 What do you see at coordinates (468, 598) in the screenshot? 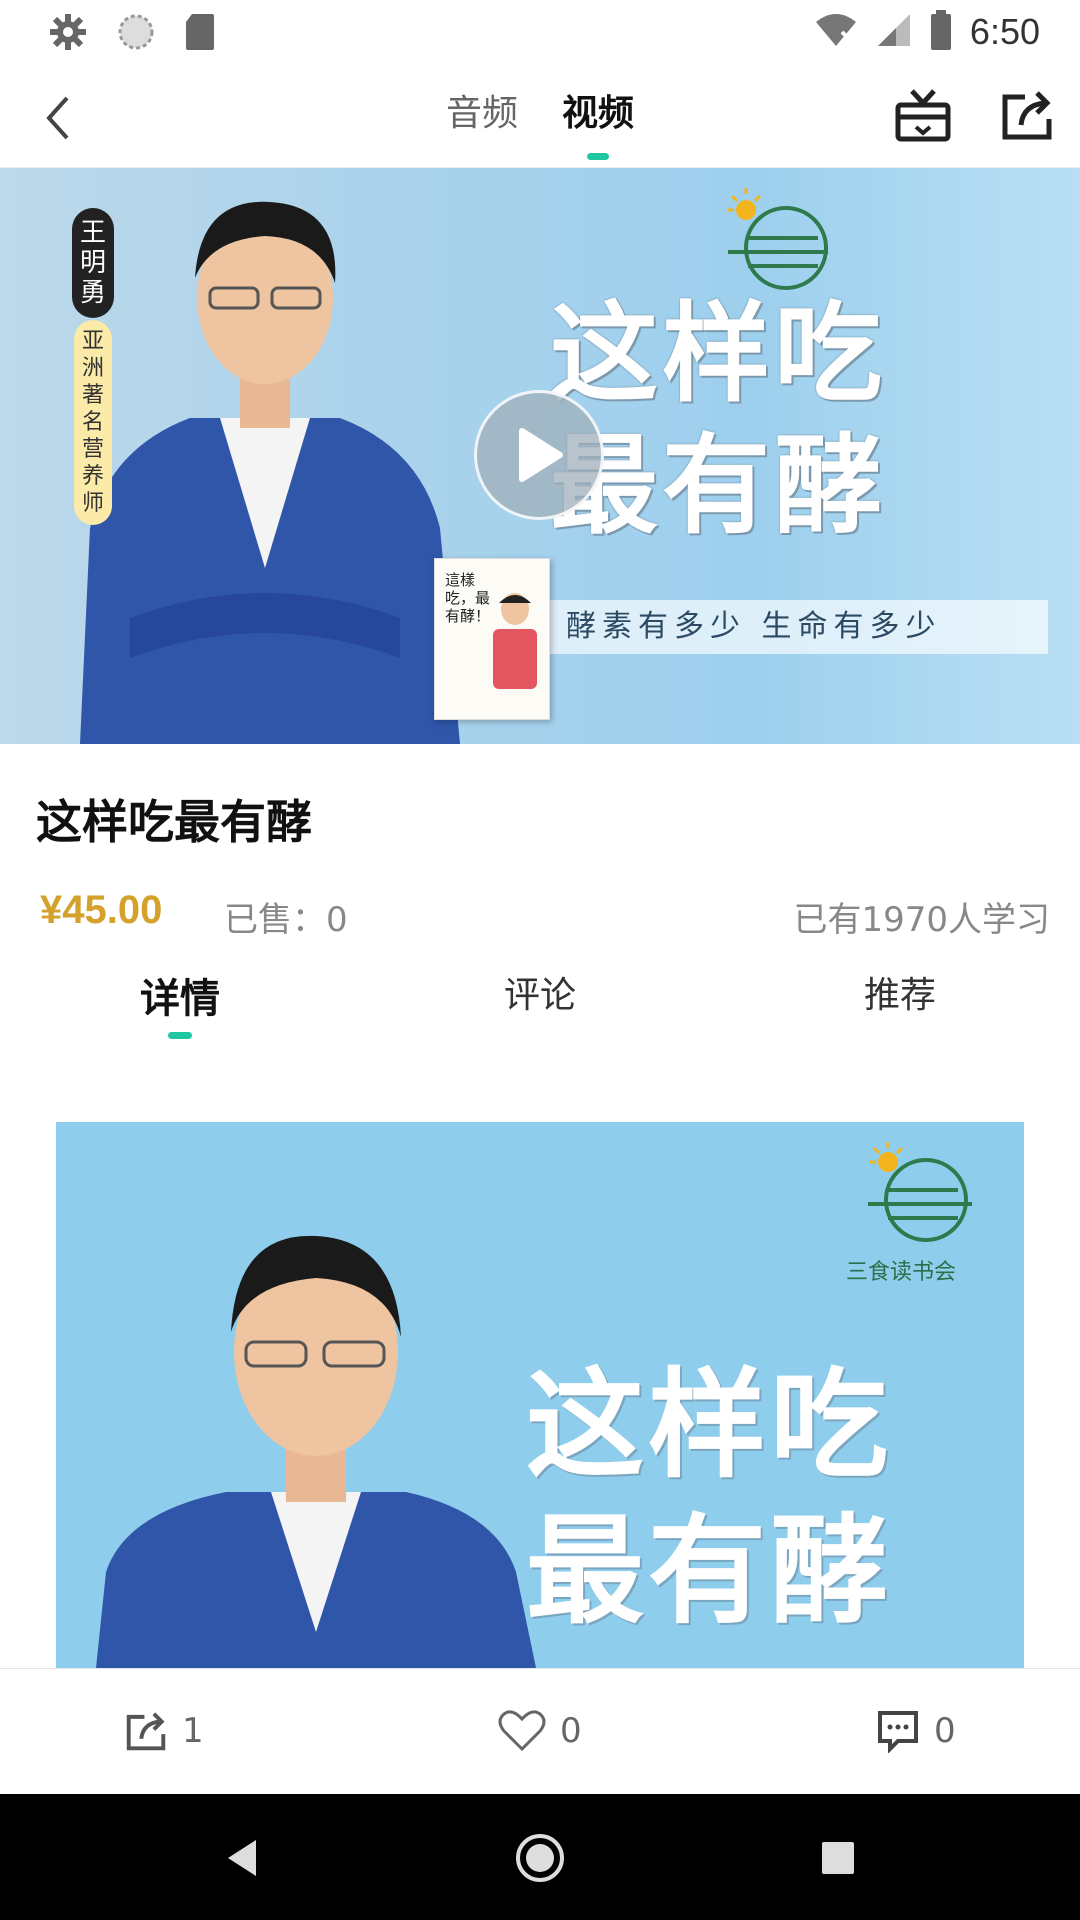
I see `book-title: 這樣吃，最有酵！` at bounding box center [468, 598].